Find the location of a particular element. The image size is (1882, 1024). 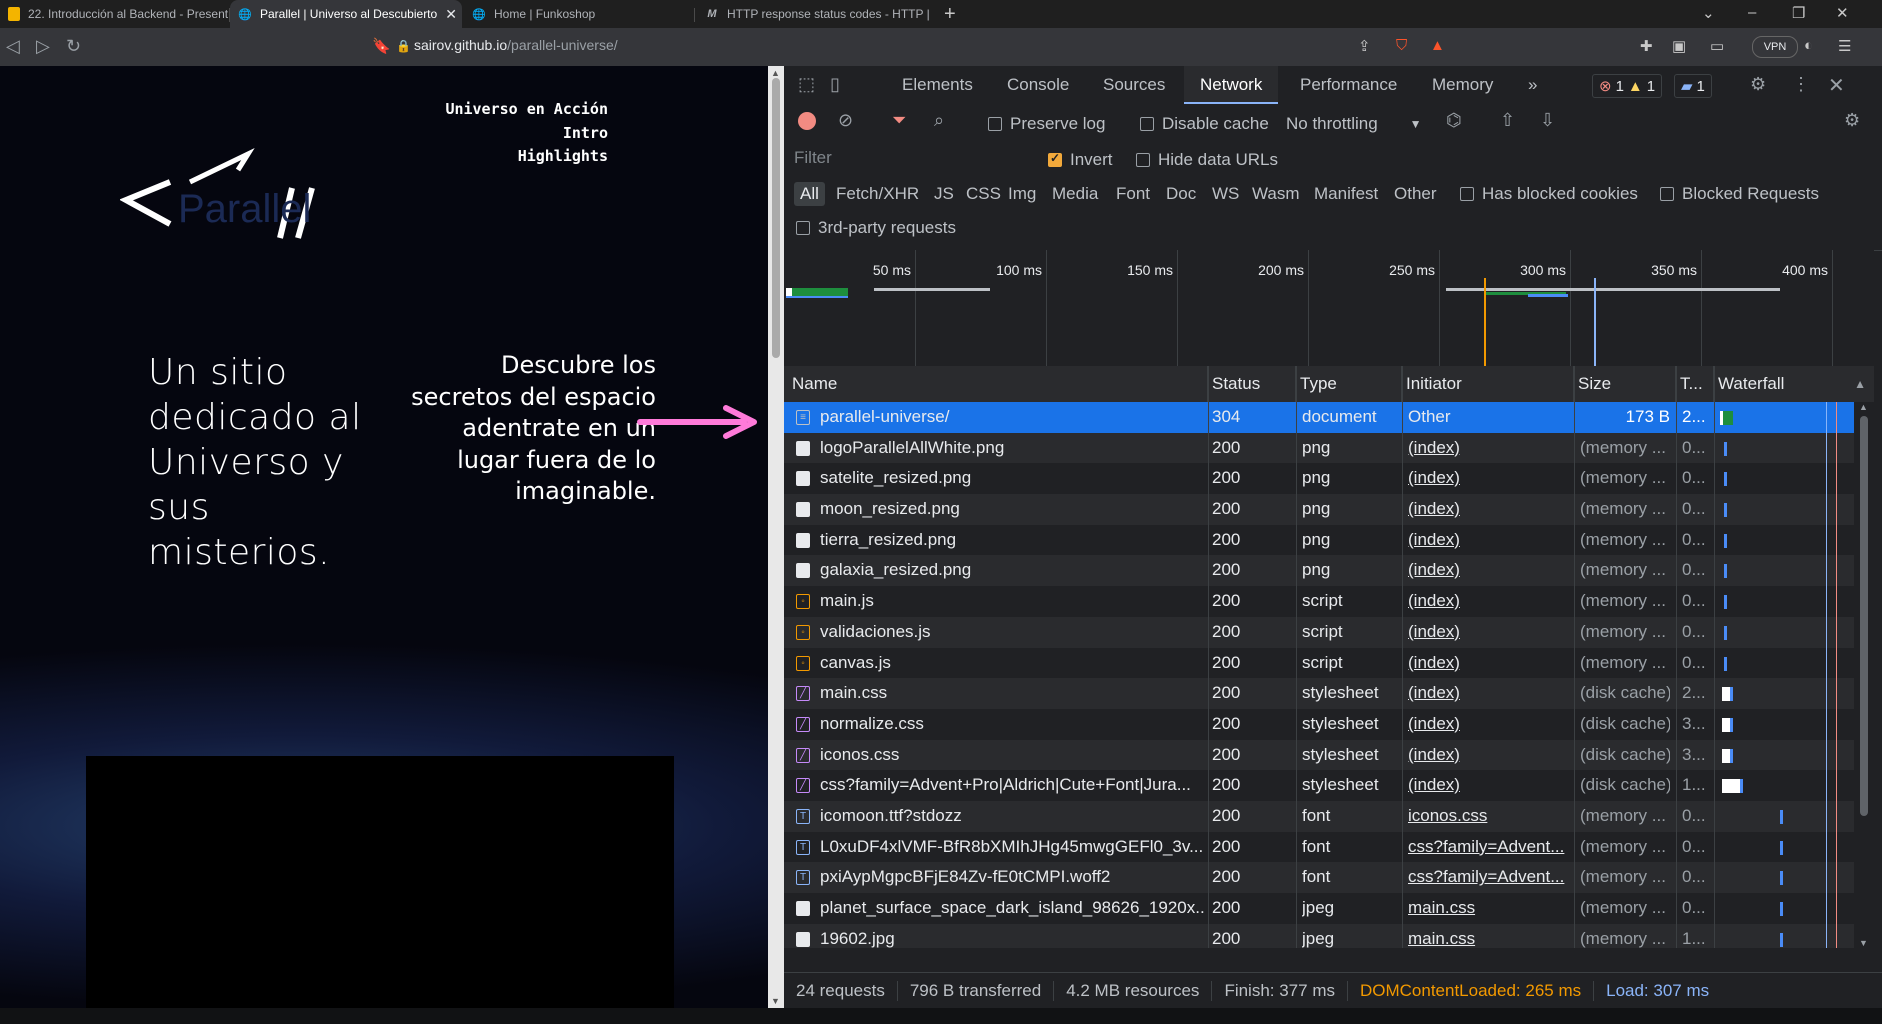

type-font: Font is located at coordinates (1133, 194).